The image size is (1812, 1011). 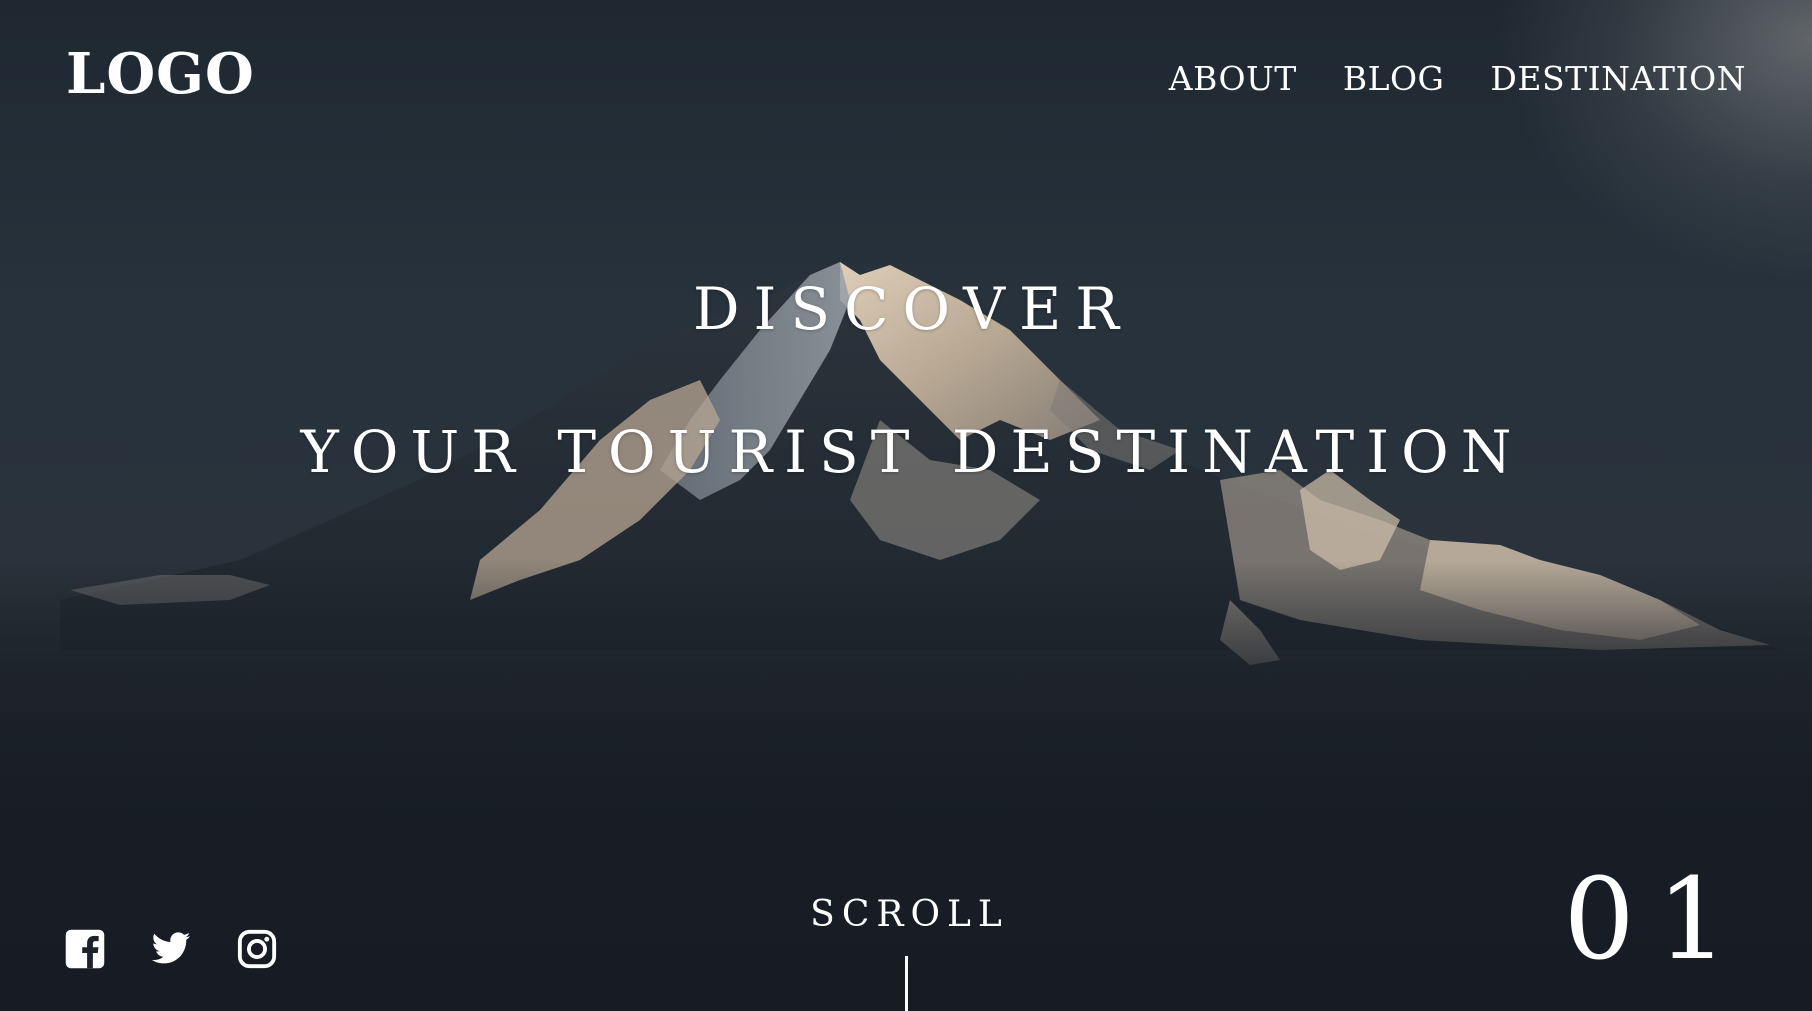 I want to click on facebook-icon, so click(x=85, y=949).